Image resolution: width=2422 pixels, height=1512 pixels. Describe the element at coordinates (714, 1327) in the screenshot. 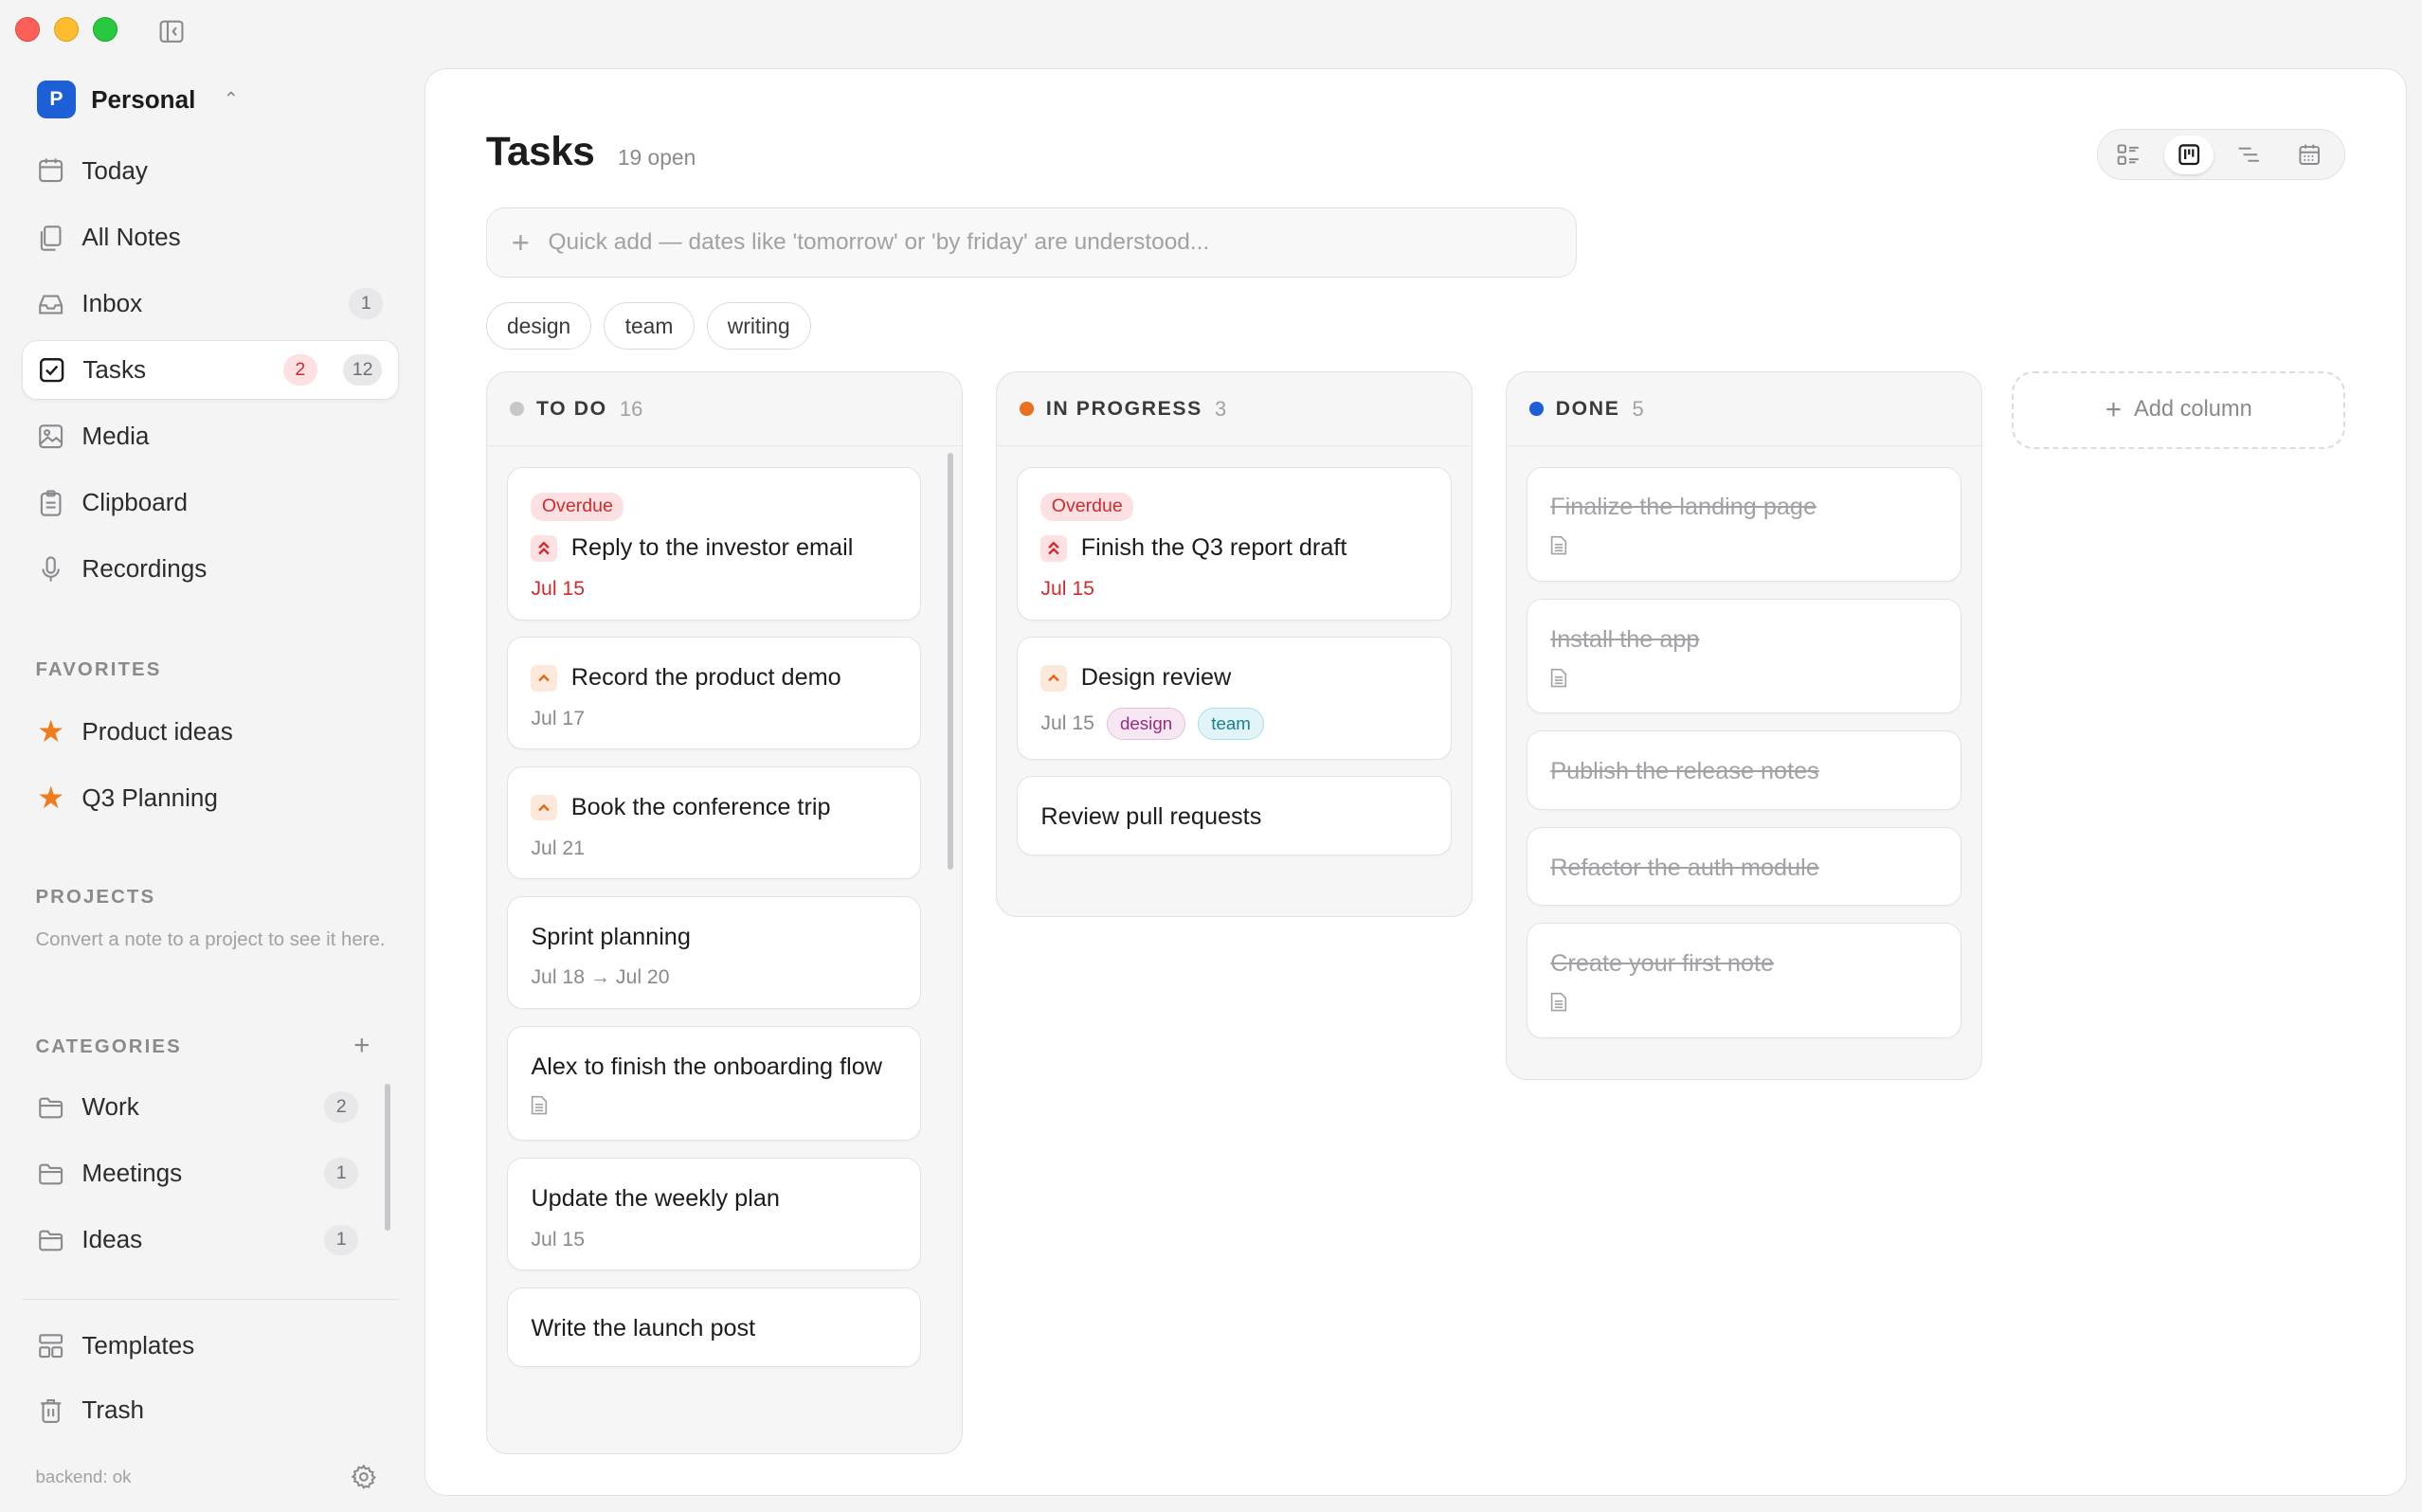

I see `task-card: Write the launch post` at that location.